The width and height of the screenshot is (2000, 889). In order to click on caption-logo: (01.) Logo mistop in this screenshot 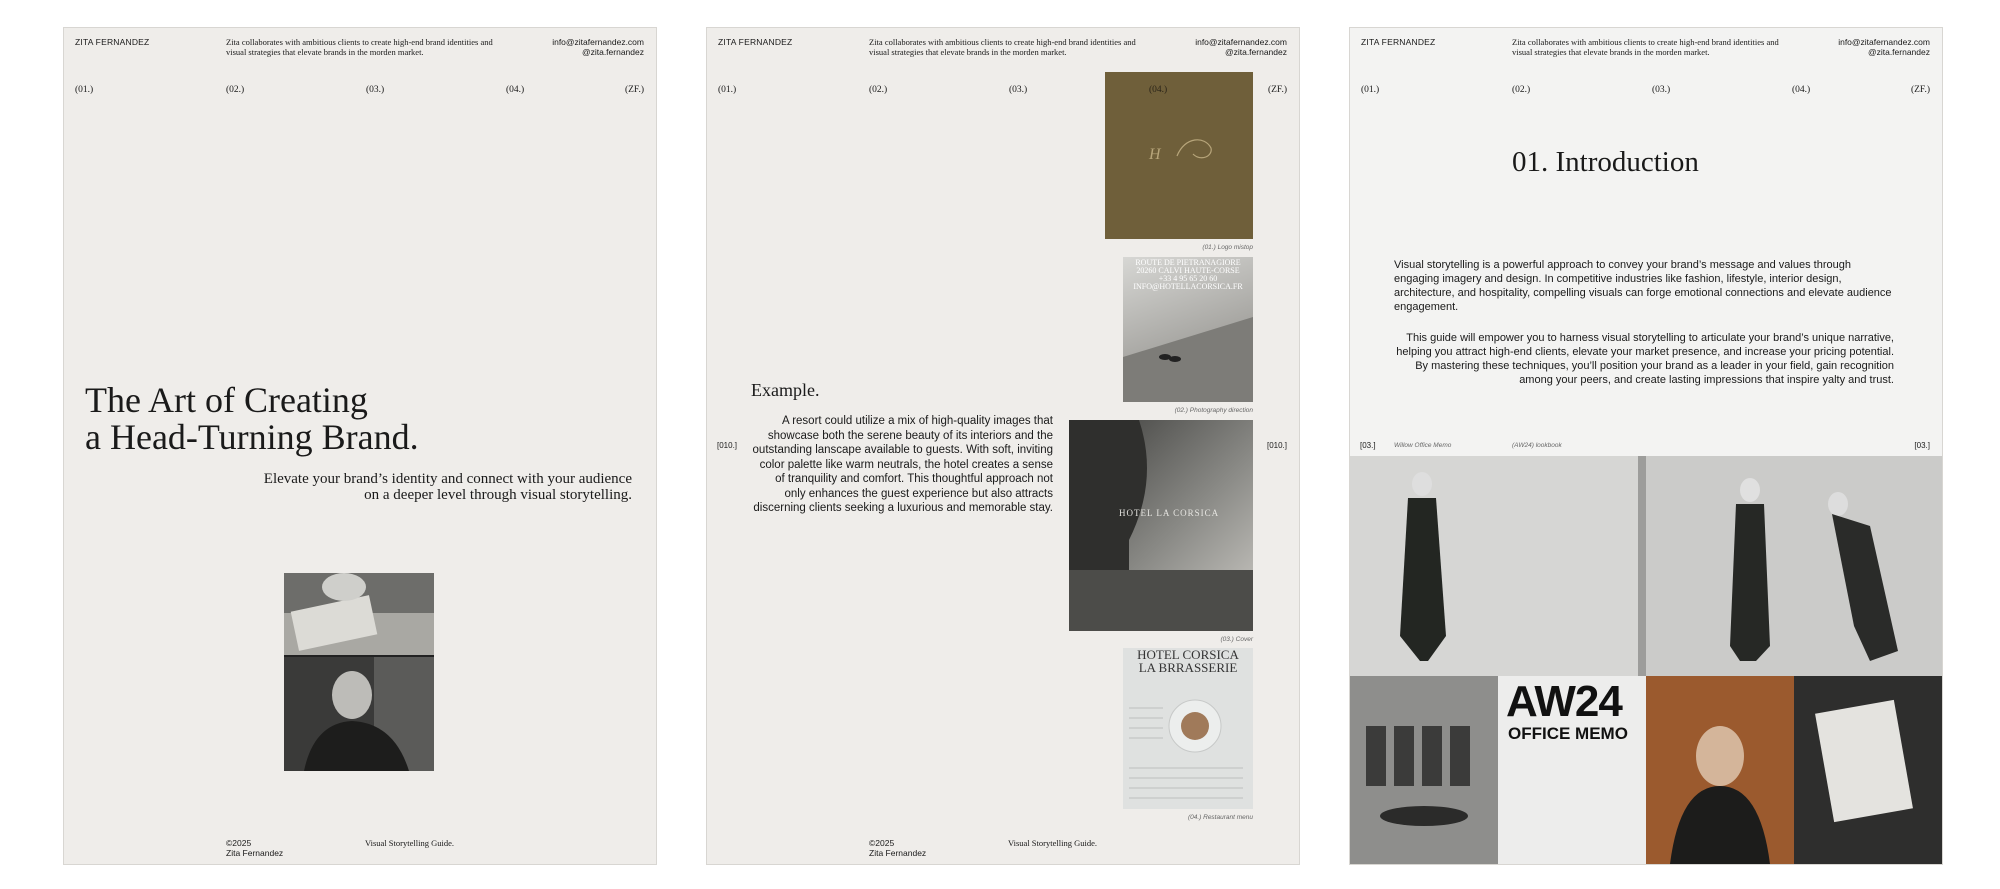, I will do `click(1227, 247)`.